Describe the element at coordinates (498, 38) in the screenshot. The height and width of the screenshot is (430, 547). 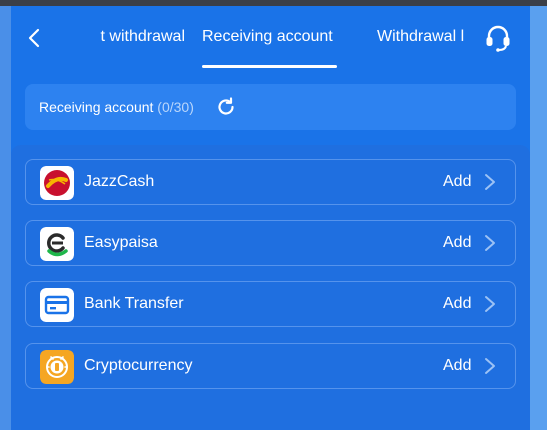
I see `headset-icon` at that location.